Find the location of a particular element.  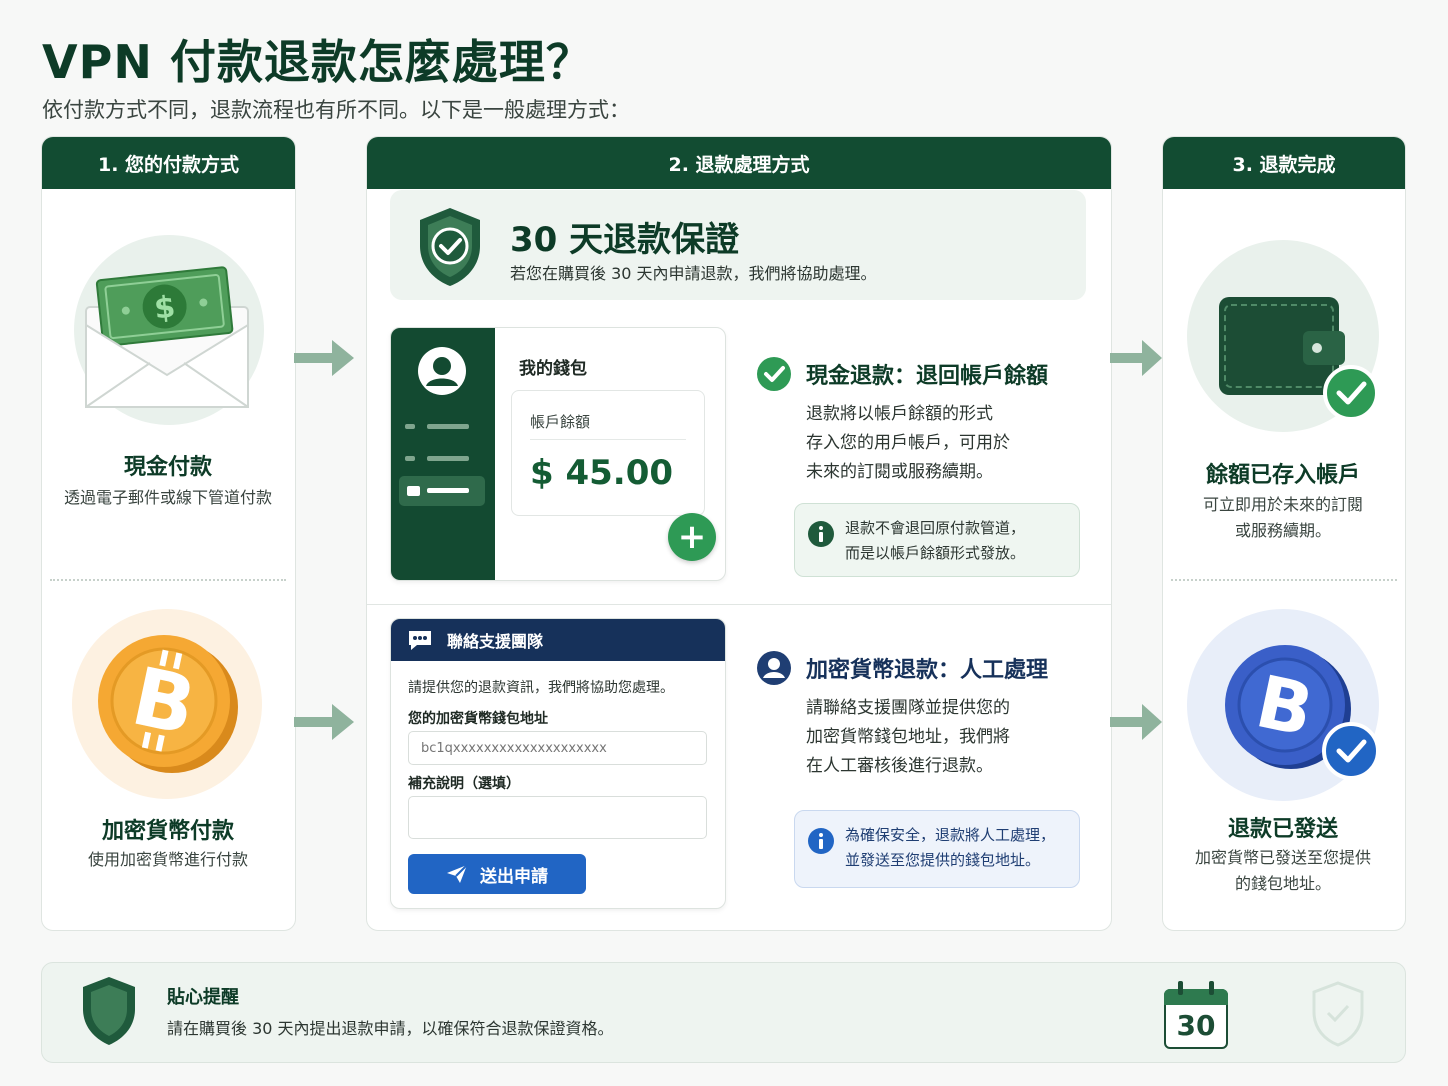

cash-refund-note: 退款不會退回原付款管道， 而是以帳戶餘額形式發放。 is located at coordinates (937, 540).